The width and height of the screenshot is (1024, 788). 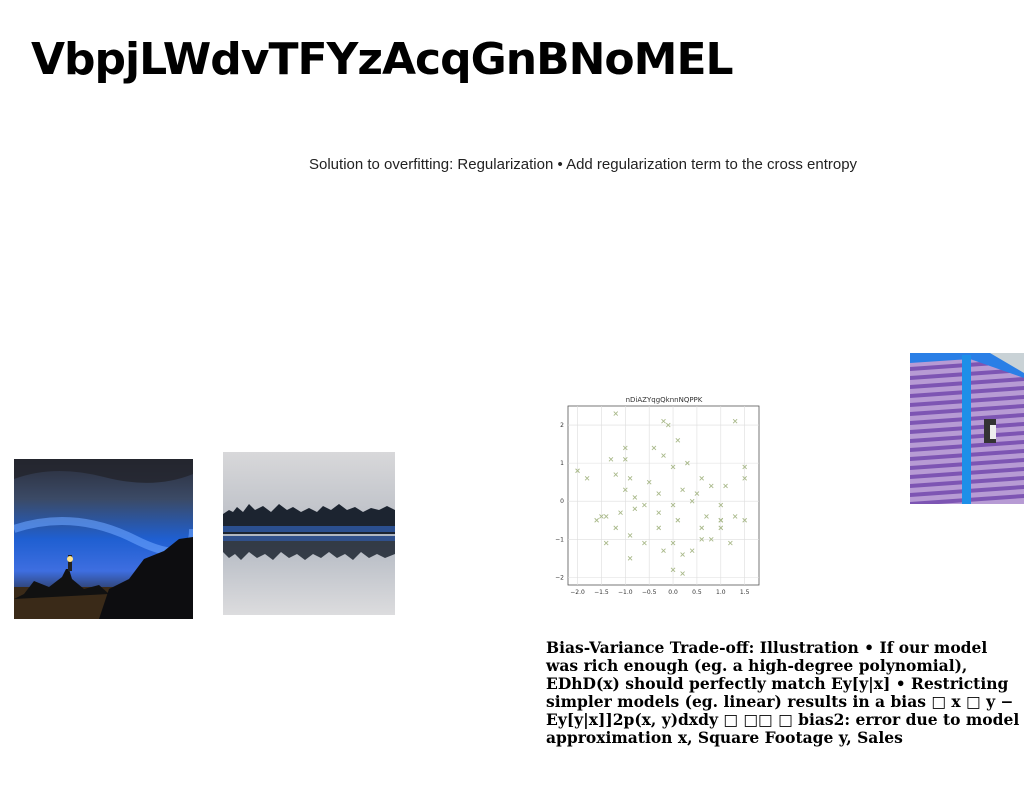 I want to click on slide-title: VbpjLWdvTFYzAcqGnBNoMEL, so click(x=382, y=59).